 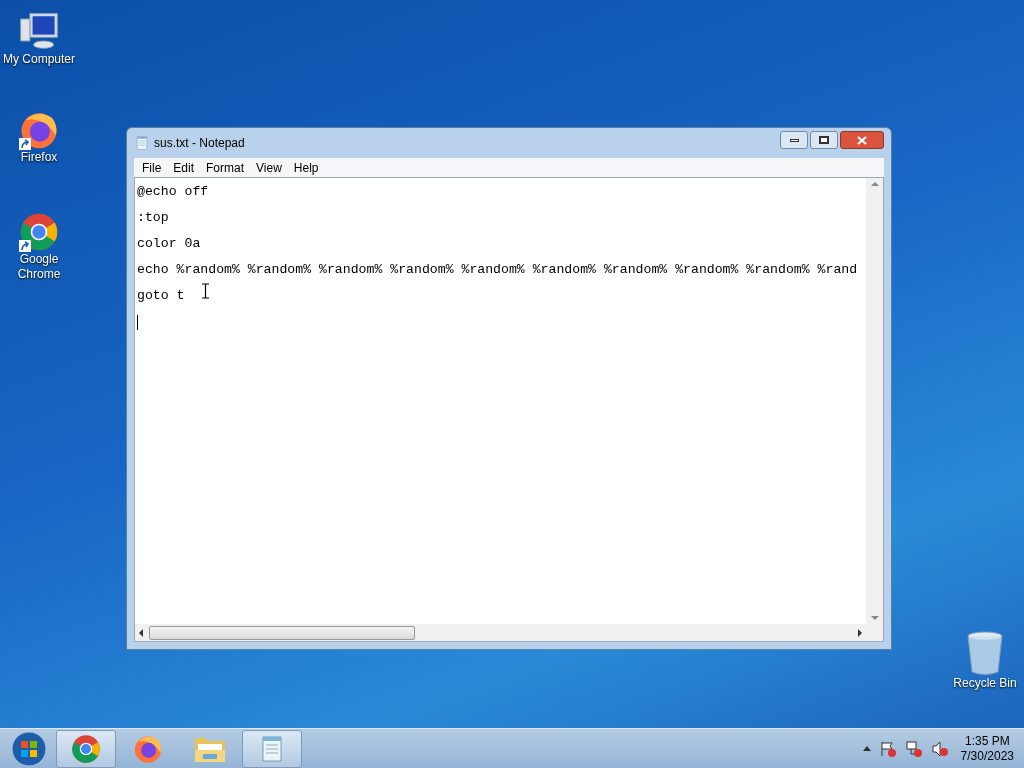 I want to click on horizontal-scrollbar, so click(x=500, y=632).